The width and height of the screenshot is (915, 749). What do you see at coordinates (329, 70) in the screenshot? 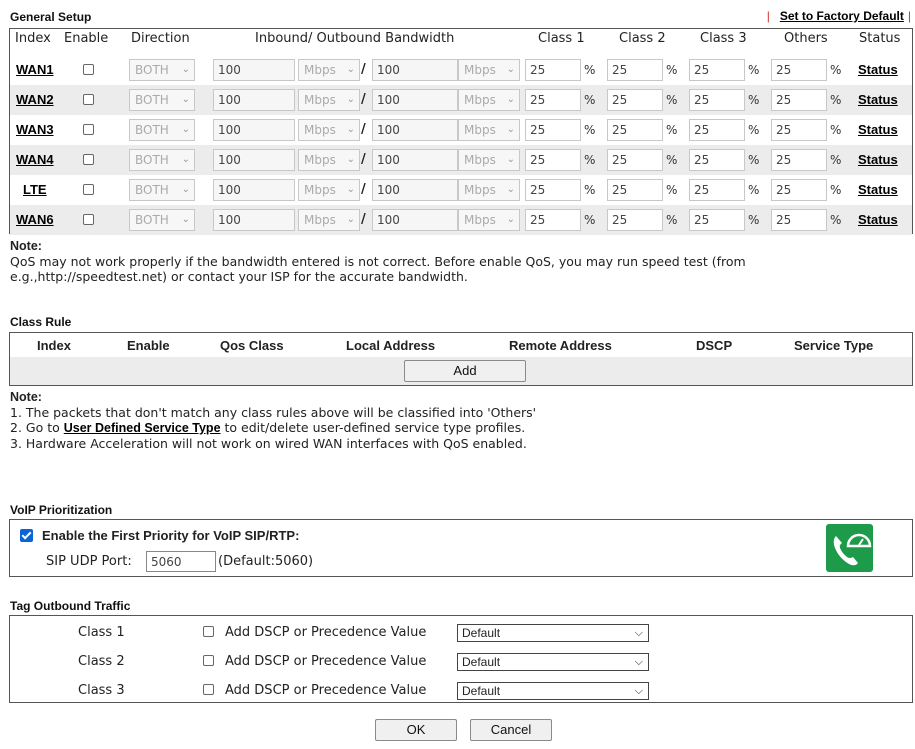
I see `inbound-unit-select-wan1: Mbps ⌄` at bounding box center [329, 70].